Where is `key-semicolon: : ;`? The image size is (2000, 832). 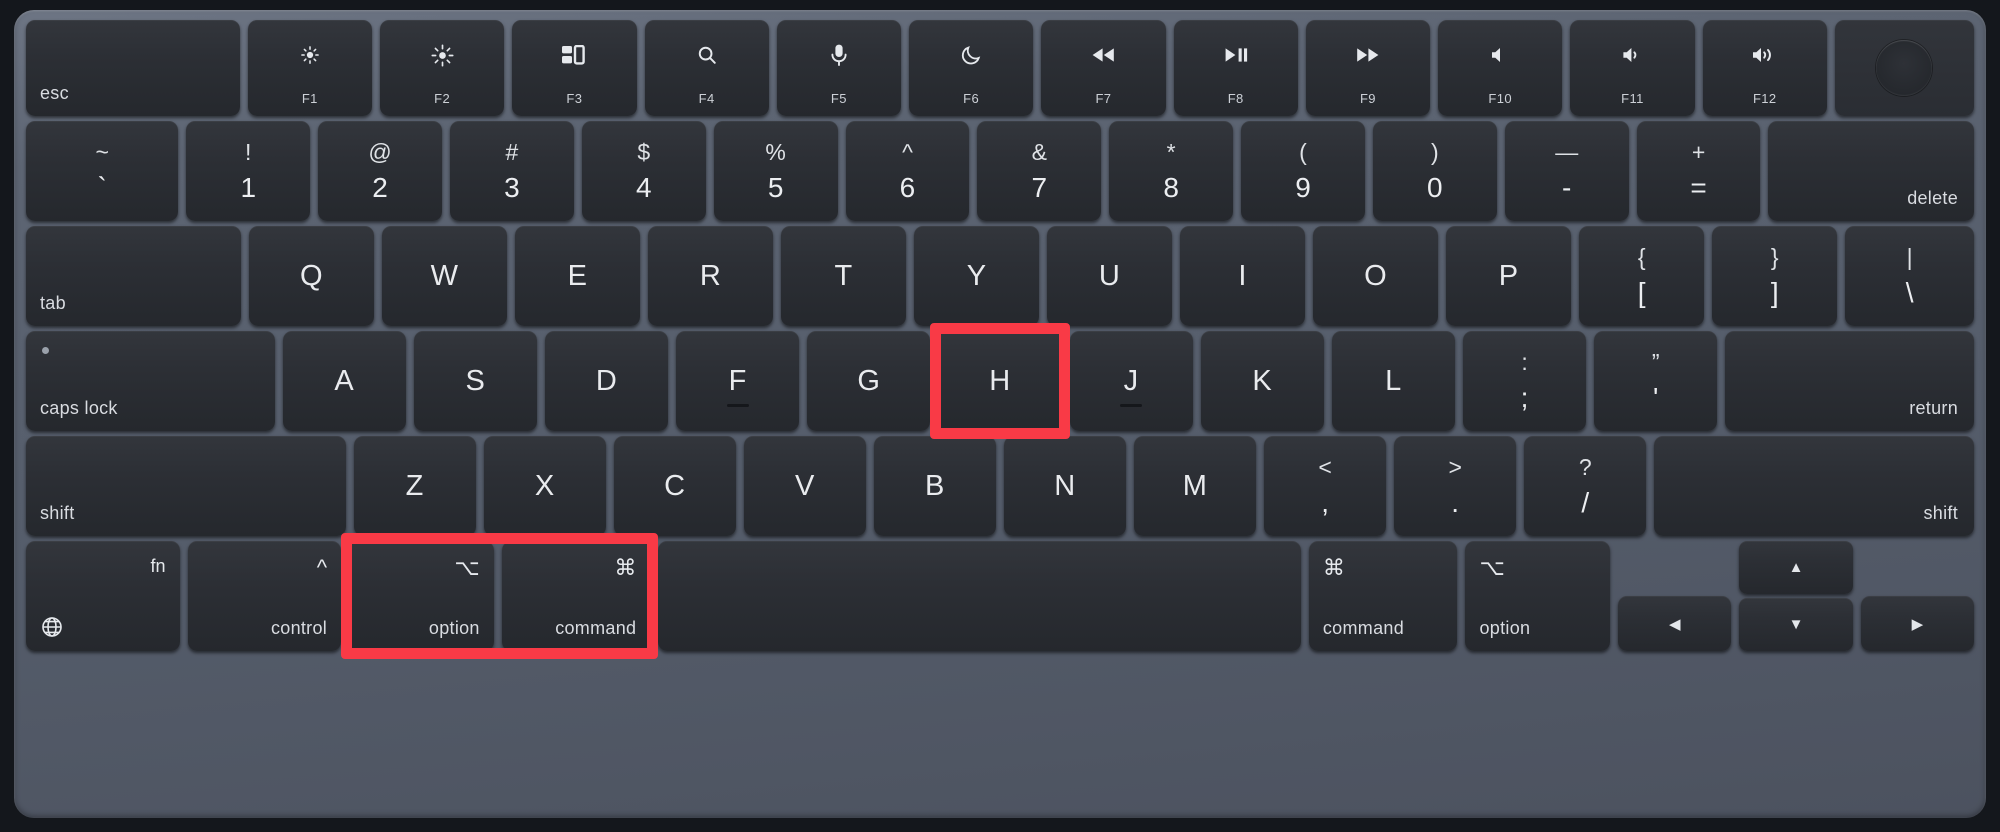 key-semicolon: : ; is located at coordinates (1525, 381).